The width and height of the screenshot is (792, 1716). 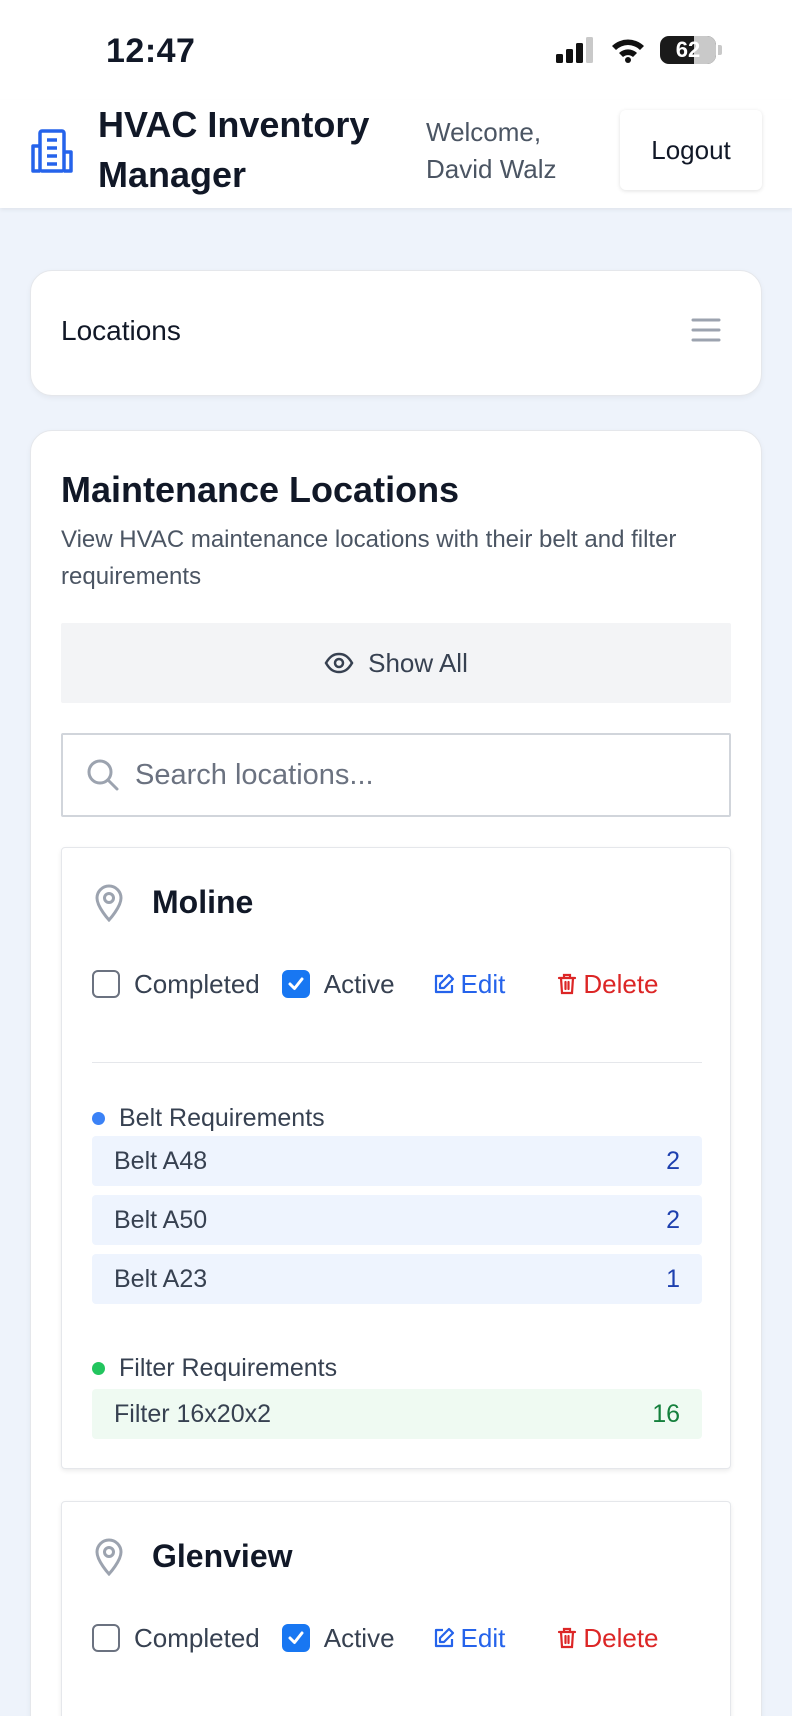 What do you see at coordinates (397, 1062) in the screenshot?
I see `divider` at bounding box center [397, 1062].